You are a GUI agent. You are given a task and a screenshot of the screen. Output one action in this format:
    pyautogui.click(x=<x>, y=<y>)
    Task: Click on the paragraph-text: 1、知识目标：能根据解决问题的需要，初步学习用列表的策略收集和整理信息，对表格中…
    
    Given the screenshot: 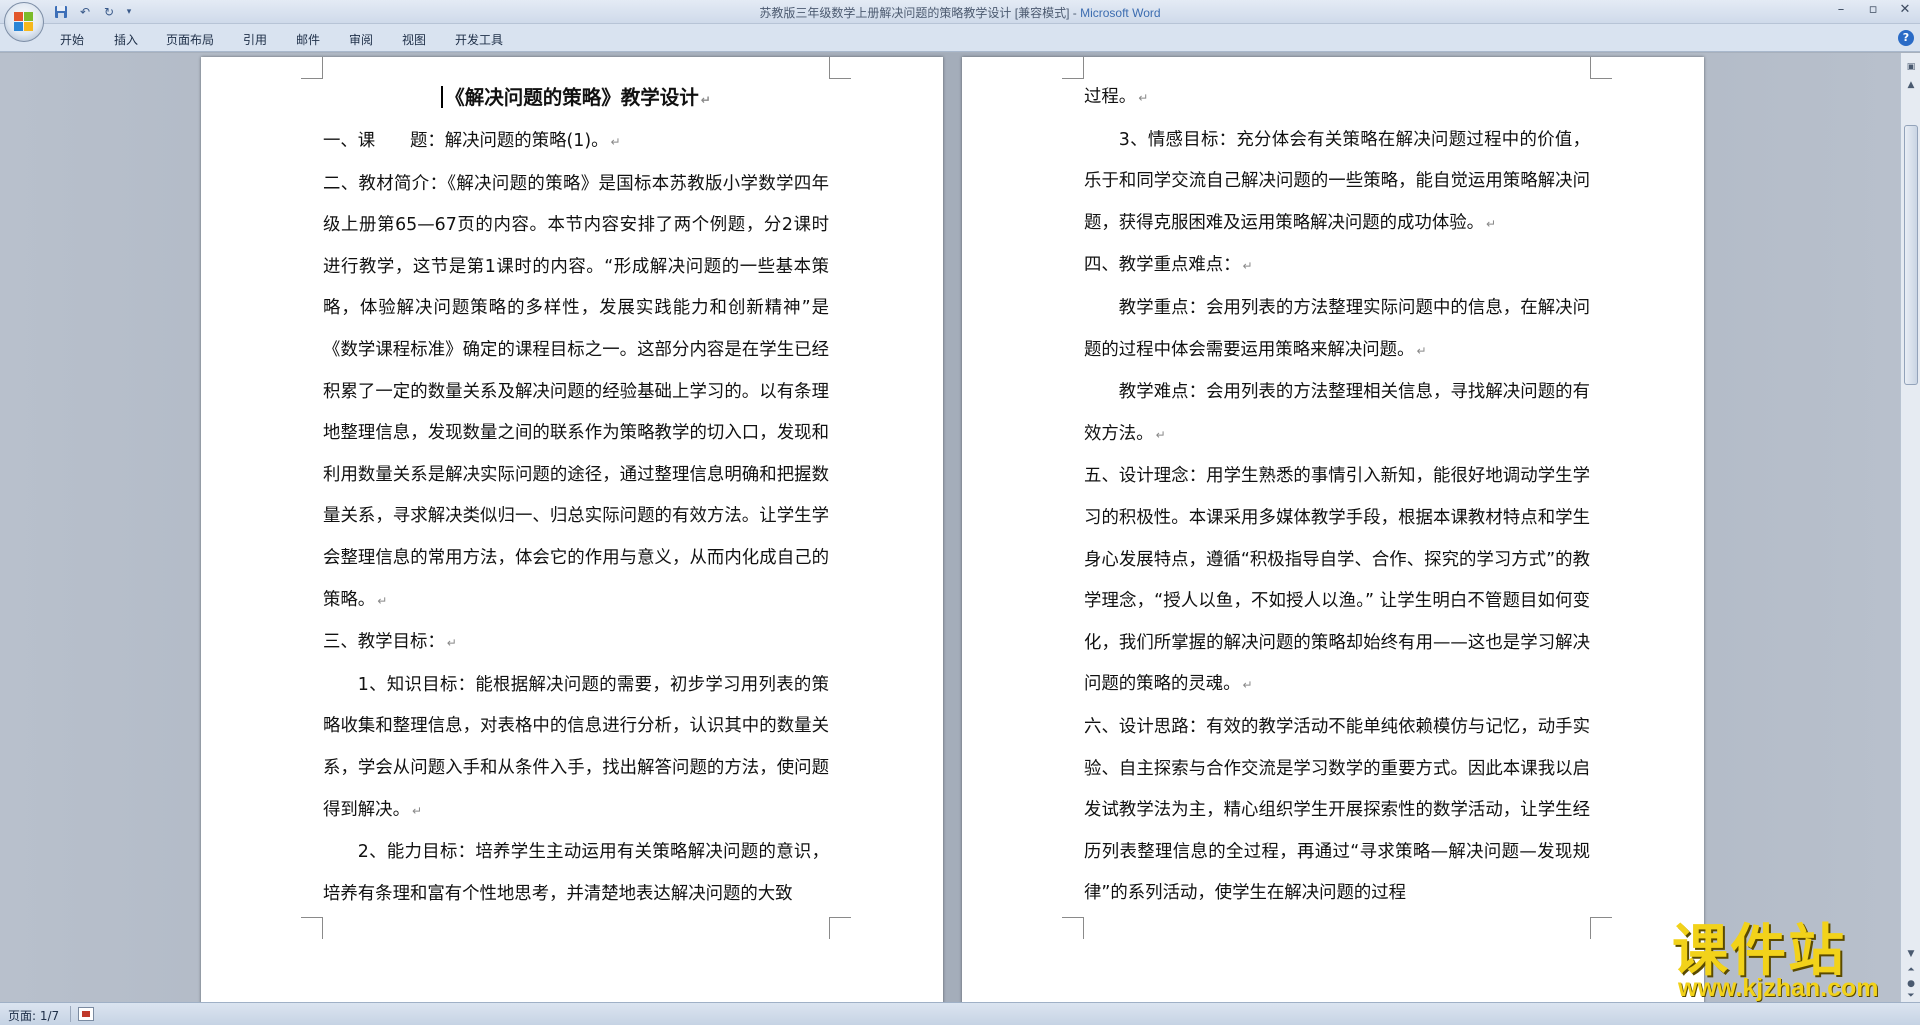 What is the action you would take?
    pyautogui.click(x=576, y=747)
    